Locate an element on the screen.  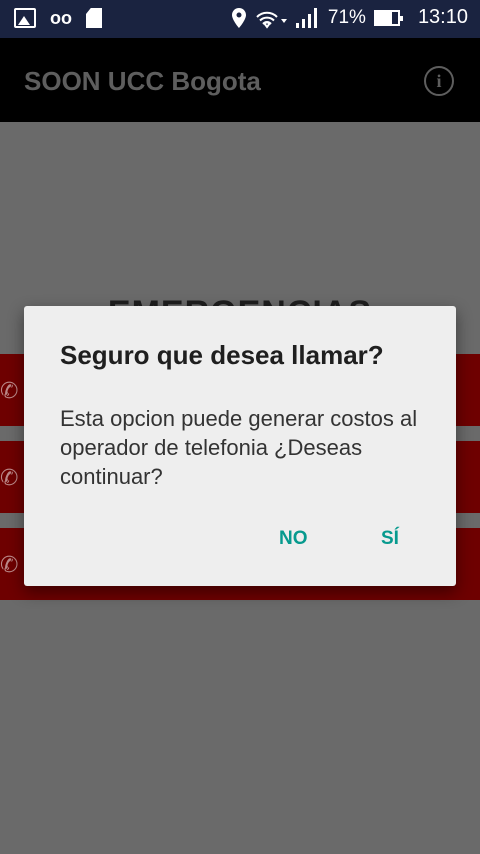
dialog-title: Seguro que desea llamar? is located at coordinates (222, 355).